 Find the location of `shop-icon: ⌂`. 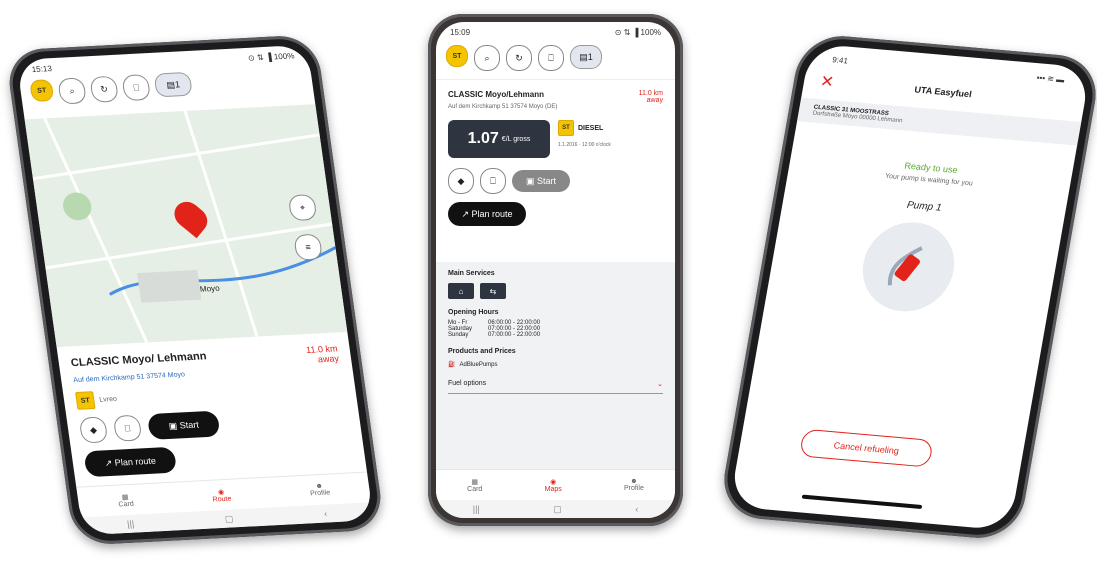

shop-icon: ⌂ is located at coordinates (461, 291).